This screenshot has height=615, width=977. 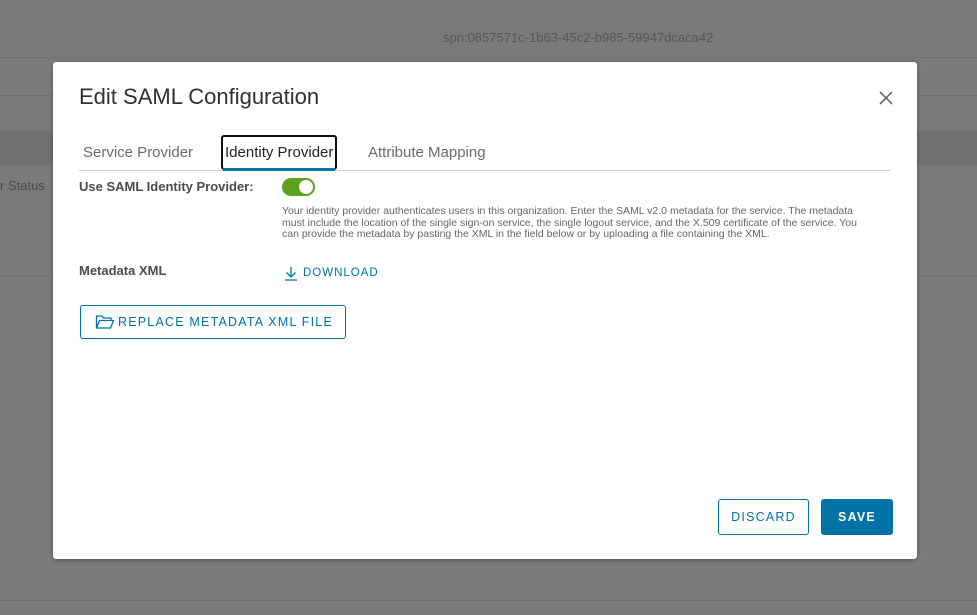 I want to click on background-spn-text: spn:0857571c-1b63-45c2-b985-59947dcaca42, so click(x=578, y=37).